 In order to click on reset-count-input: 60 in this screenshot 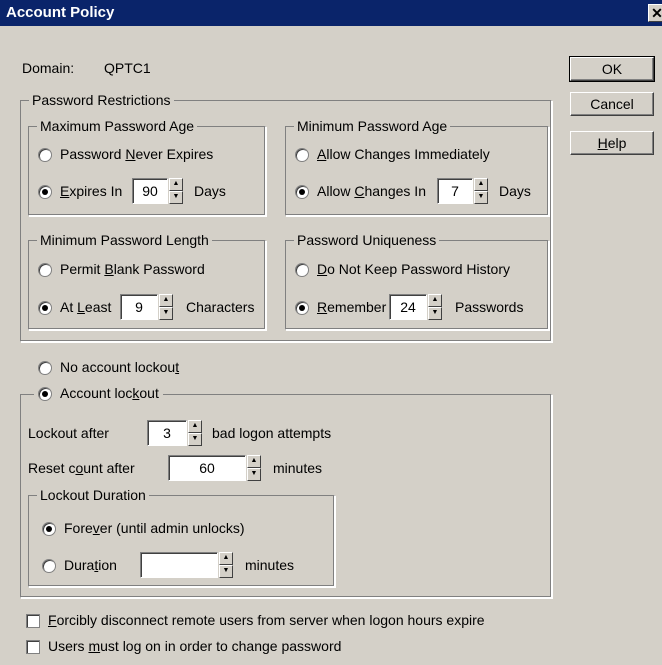, I will do `click(207, 468)`.